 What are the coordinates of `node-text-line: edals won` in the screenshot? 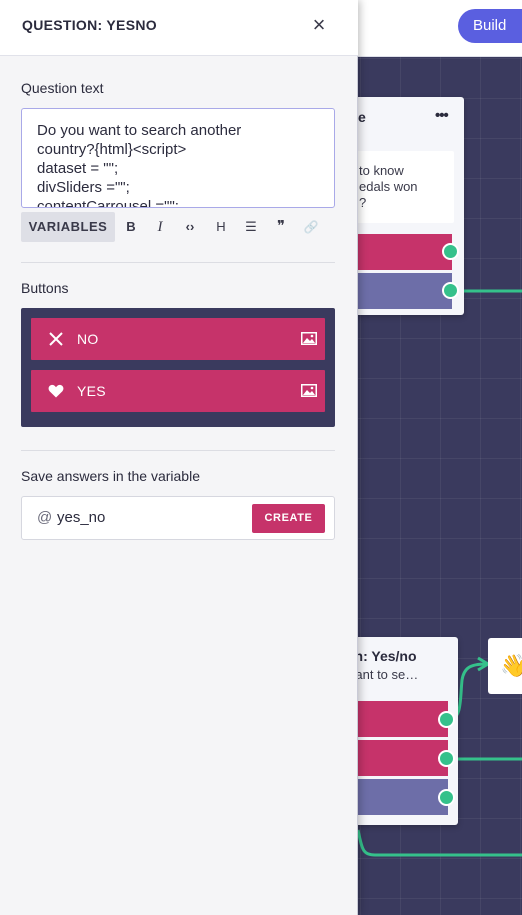 It's located at (388, 186).